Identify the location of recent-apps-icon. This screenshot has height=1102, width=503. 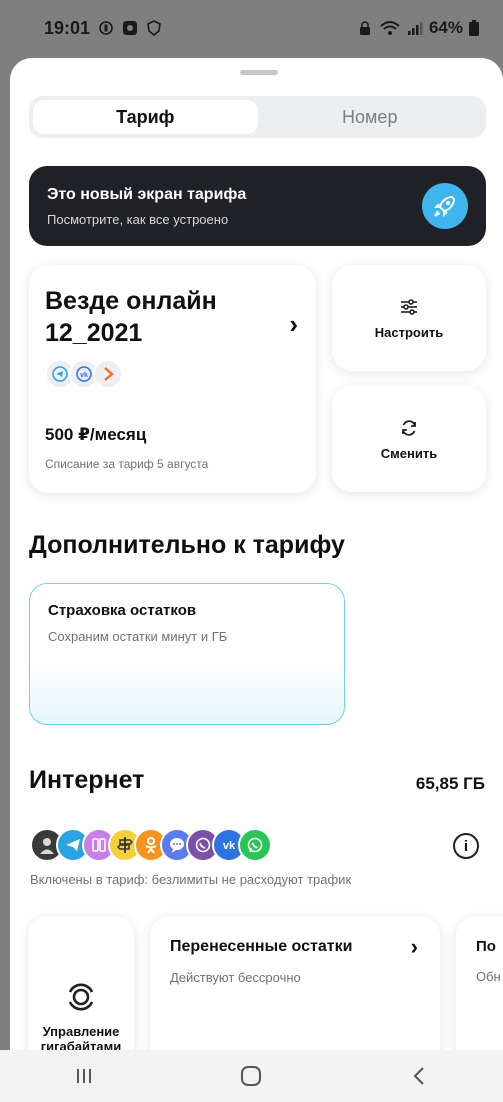
(83, 1076).